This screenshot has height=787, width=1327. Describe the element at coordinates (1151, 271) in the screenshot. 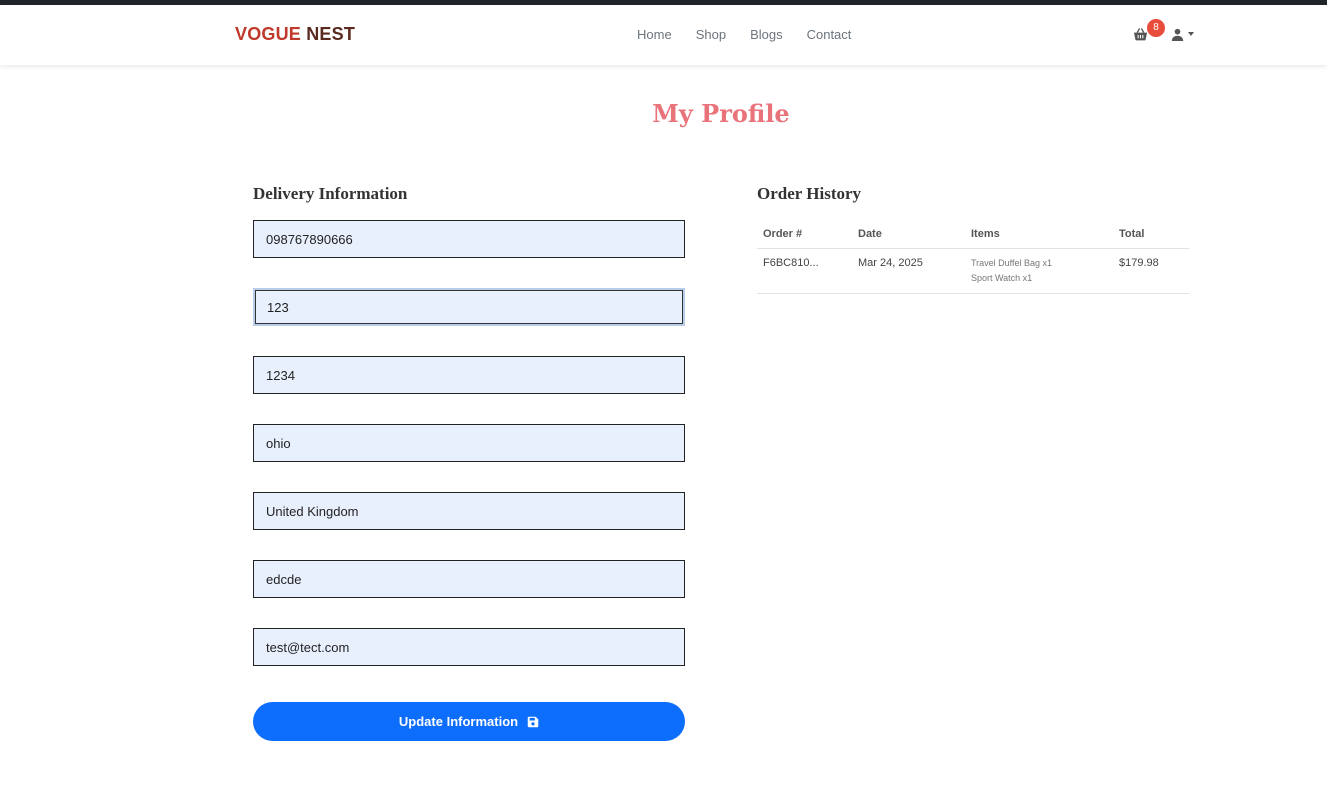

I see `order-total-cell: $179.98` at that location.